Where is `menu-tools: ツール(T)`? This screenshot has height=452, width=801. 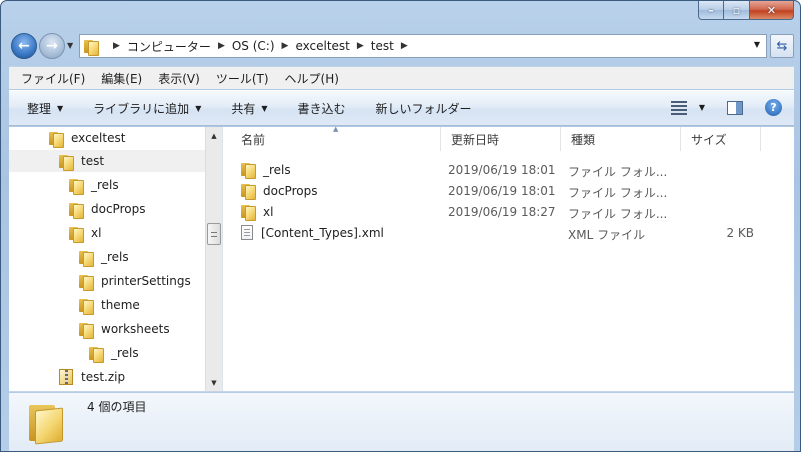
menu-tools: ツール(T) is located at coordinates (242, 78).